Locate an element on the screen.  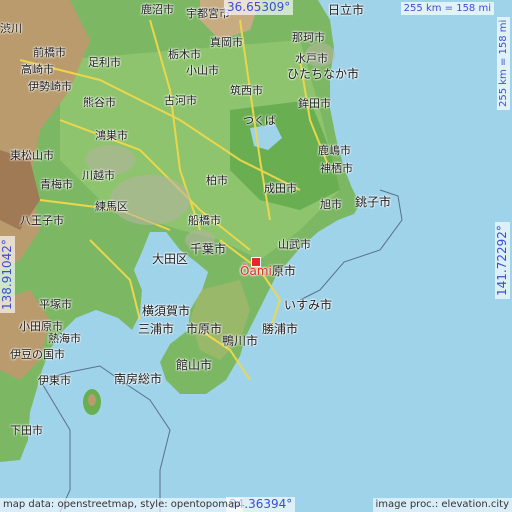
coord-top: 36.65309° is located at coordinates (259, 7).